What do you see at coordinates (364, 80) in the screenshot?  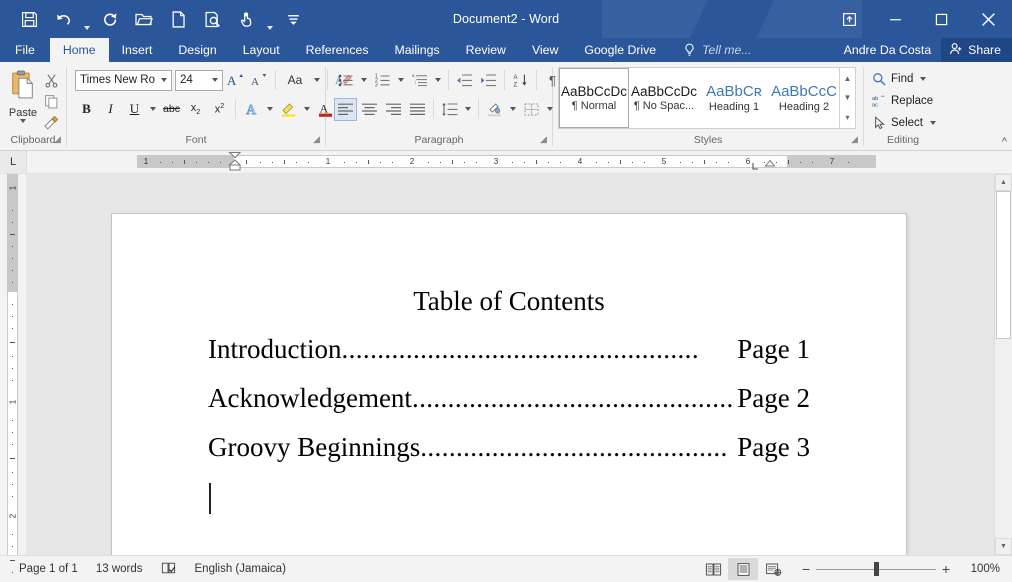 I see `bullets-dropdown-icon` at bounding box center [364, 80].